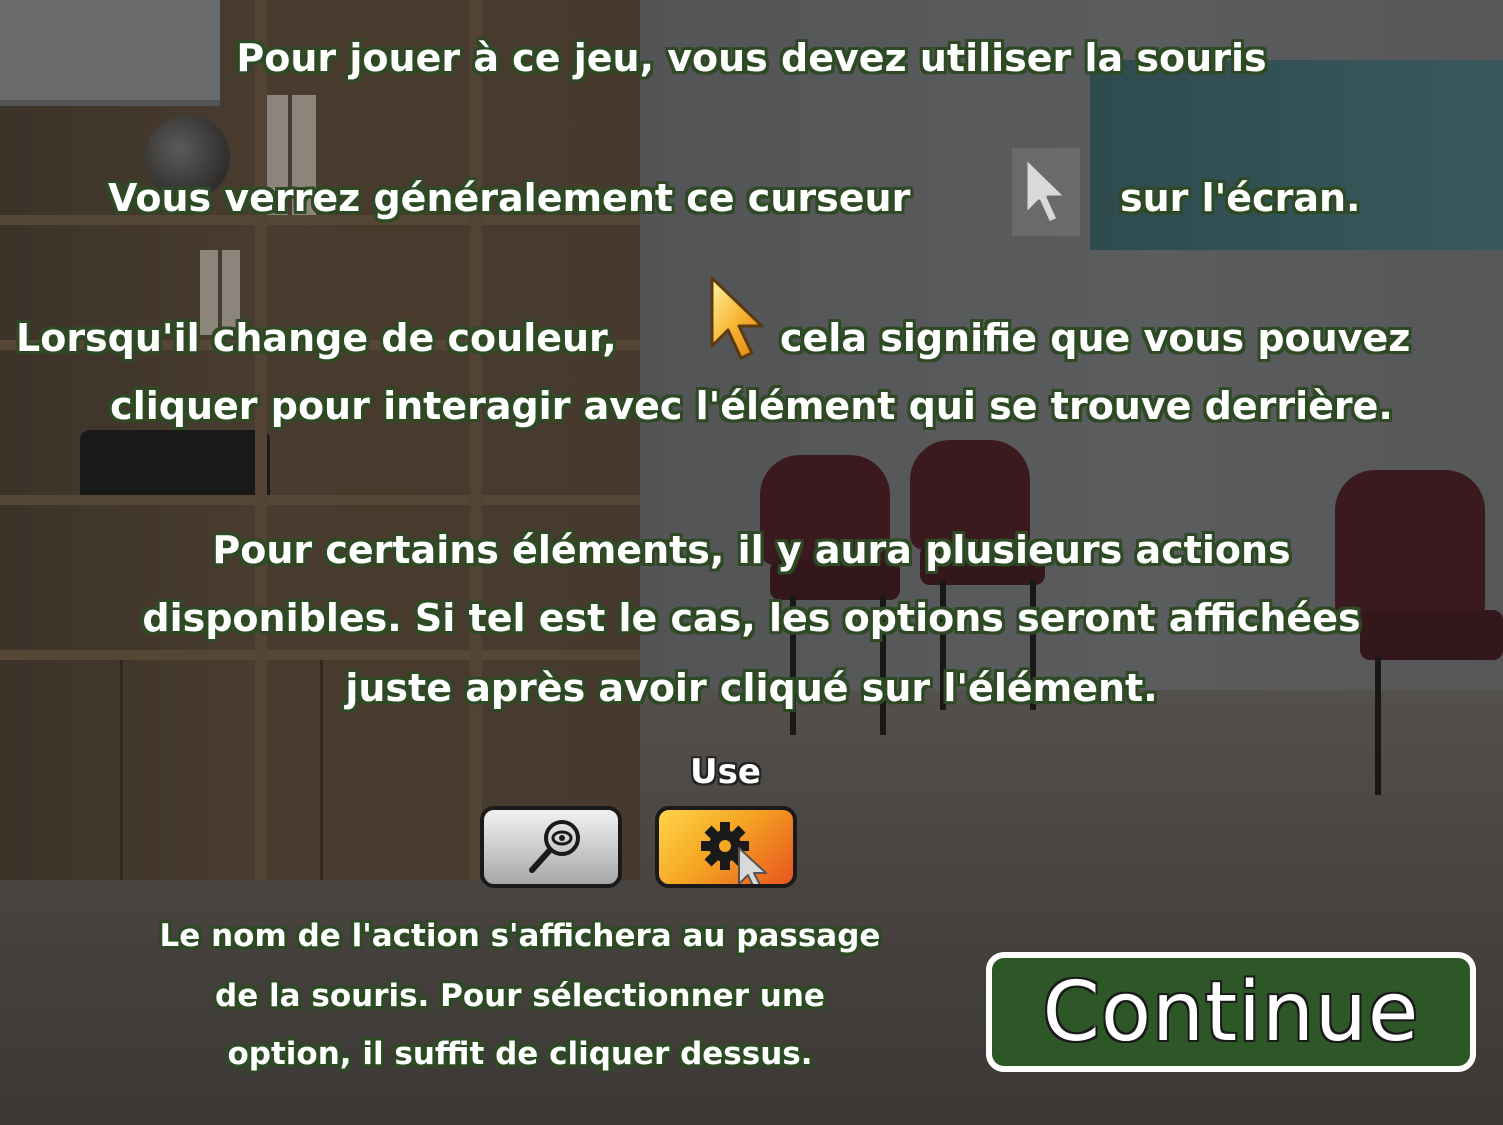  I want to click on bottom-text-line-3: option, il suffit de cliquer dessus., so click(520, 1054).